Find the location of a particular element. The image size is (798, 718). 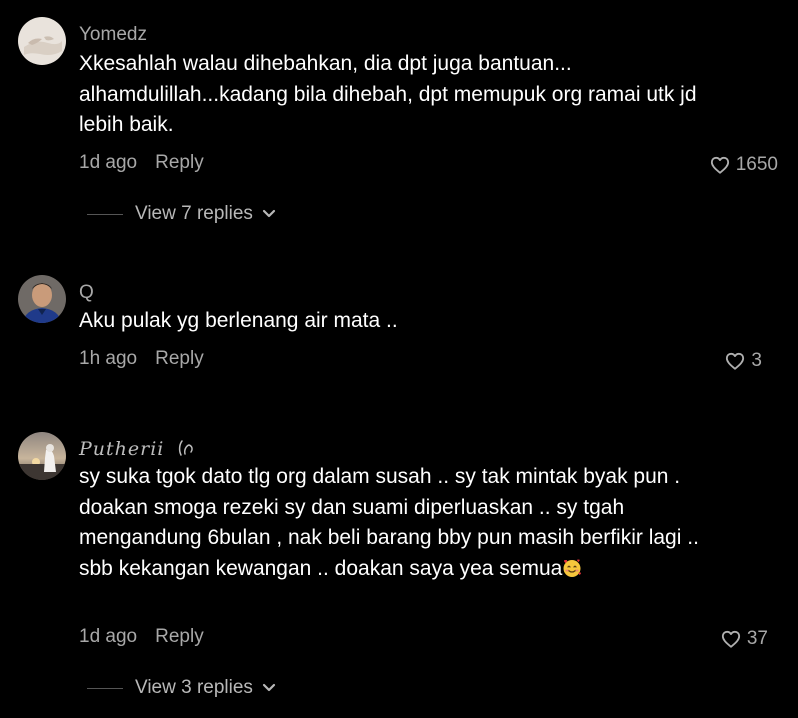

view-replies-button: View 7 replies is located at coordinates (181, 214).